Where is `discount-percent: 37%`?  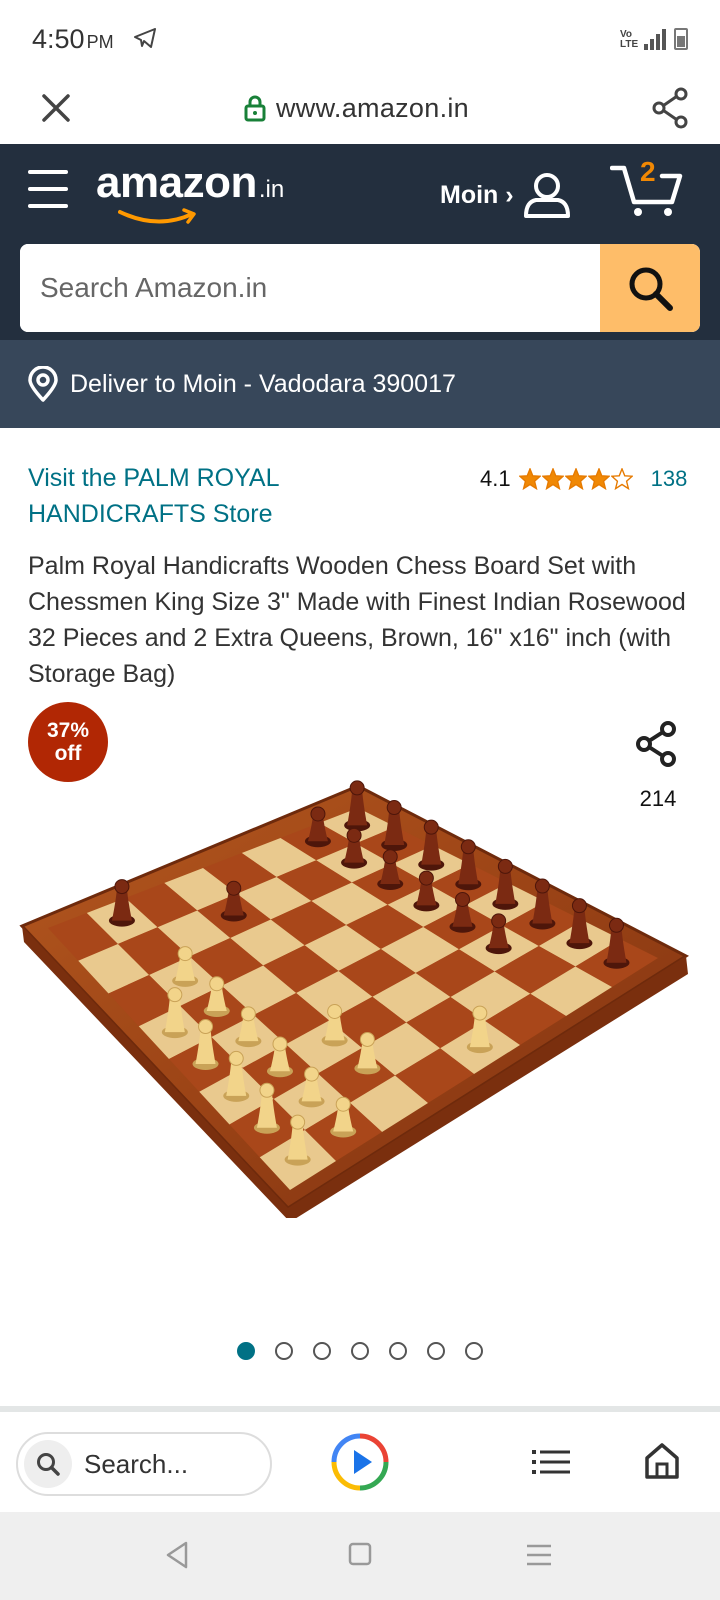 discount-percent: 37% is located at coordinates (68, 730).